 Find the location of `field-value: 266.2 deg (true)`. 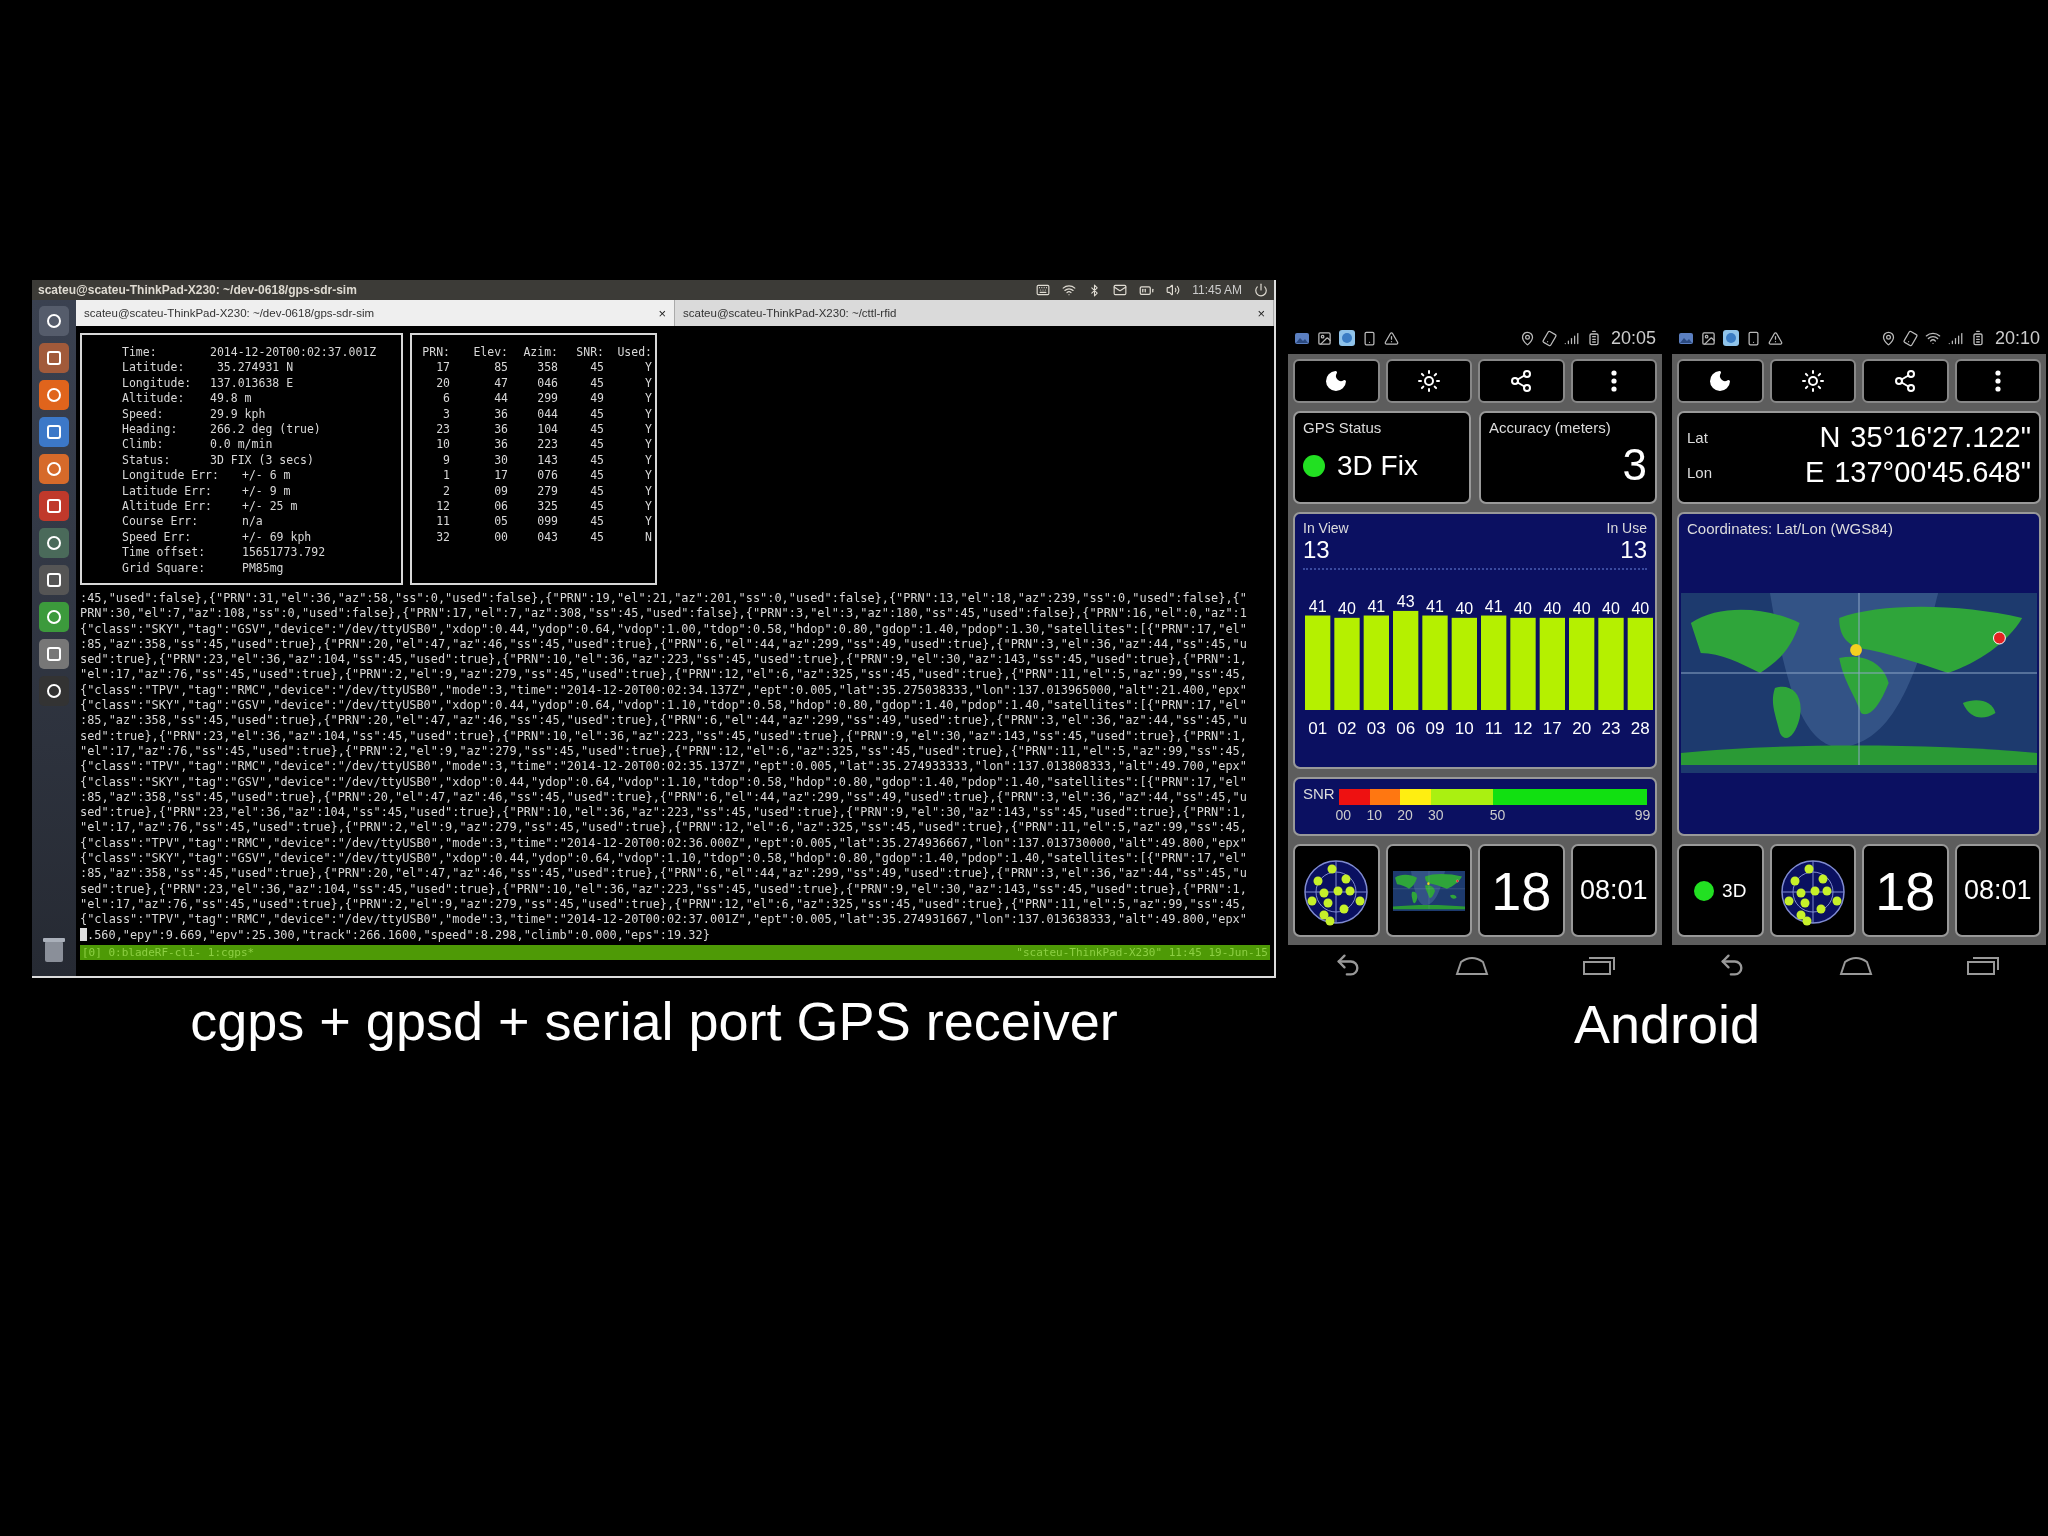

field-value: 266.2 deg (true) is located at coordinates (266, 430).